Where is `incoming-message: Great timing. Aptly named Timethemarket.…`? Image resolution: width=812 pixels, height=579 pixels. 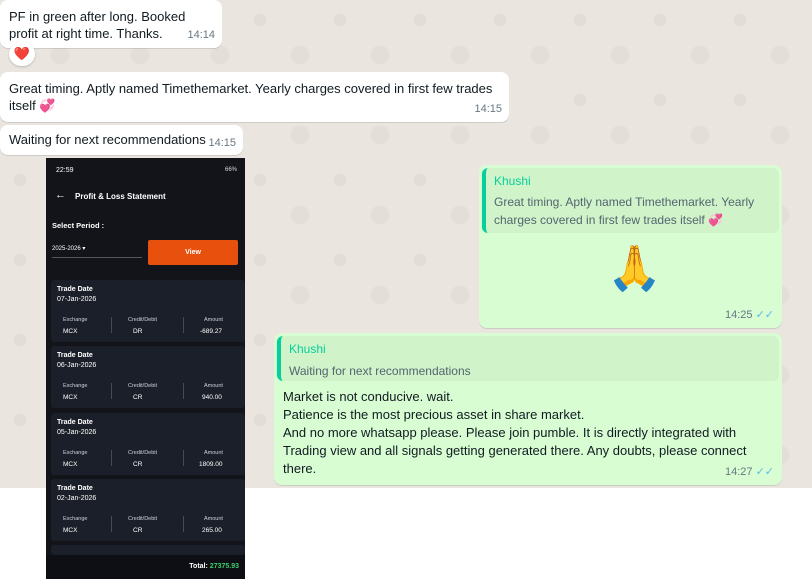
incoming-message: Great timing. Aptly named Timethemarket.… is located at coordinates (254, 97).